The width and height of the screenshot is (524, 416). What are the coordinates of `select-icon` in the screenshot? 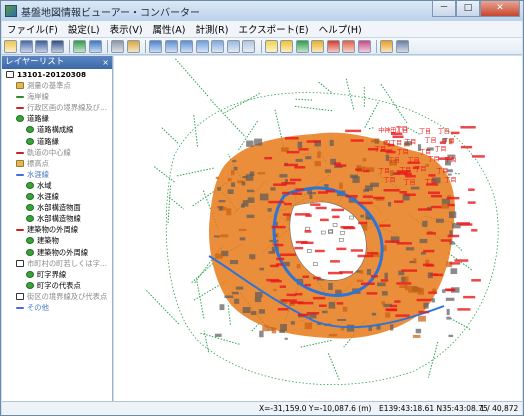 It's located at (233, 46).